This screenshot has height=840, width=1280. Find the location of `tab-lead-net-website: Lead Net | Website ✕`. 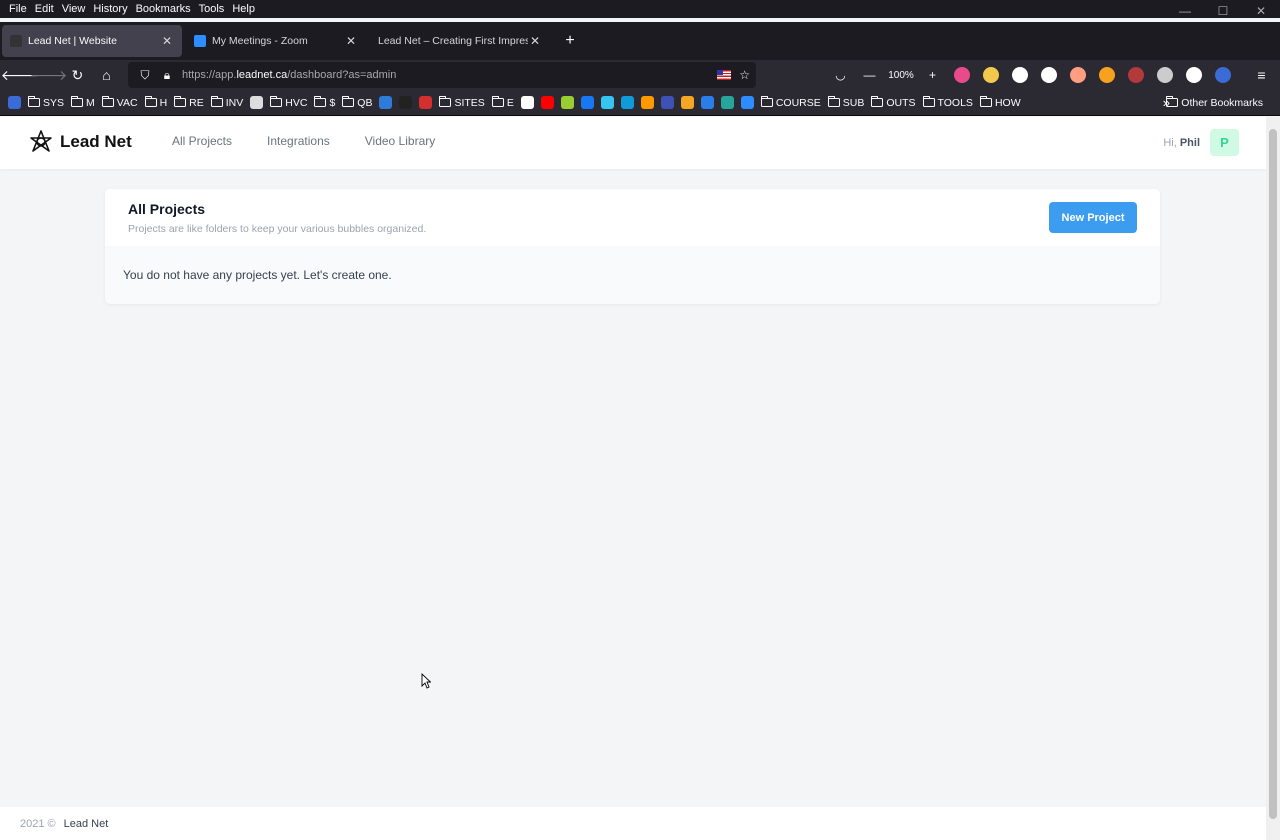

tab-lead-net-website: Lead Net | Website ✕ is located at coordinates (92, 41).